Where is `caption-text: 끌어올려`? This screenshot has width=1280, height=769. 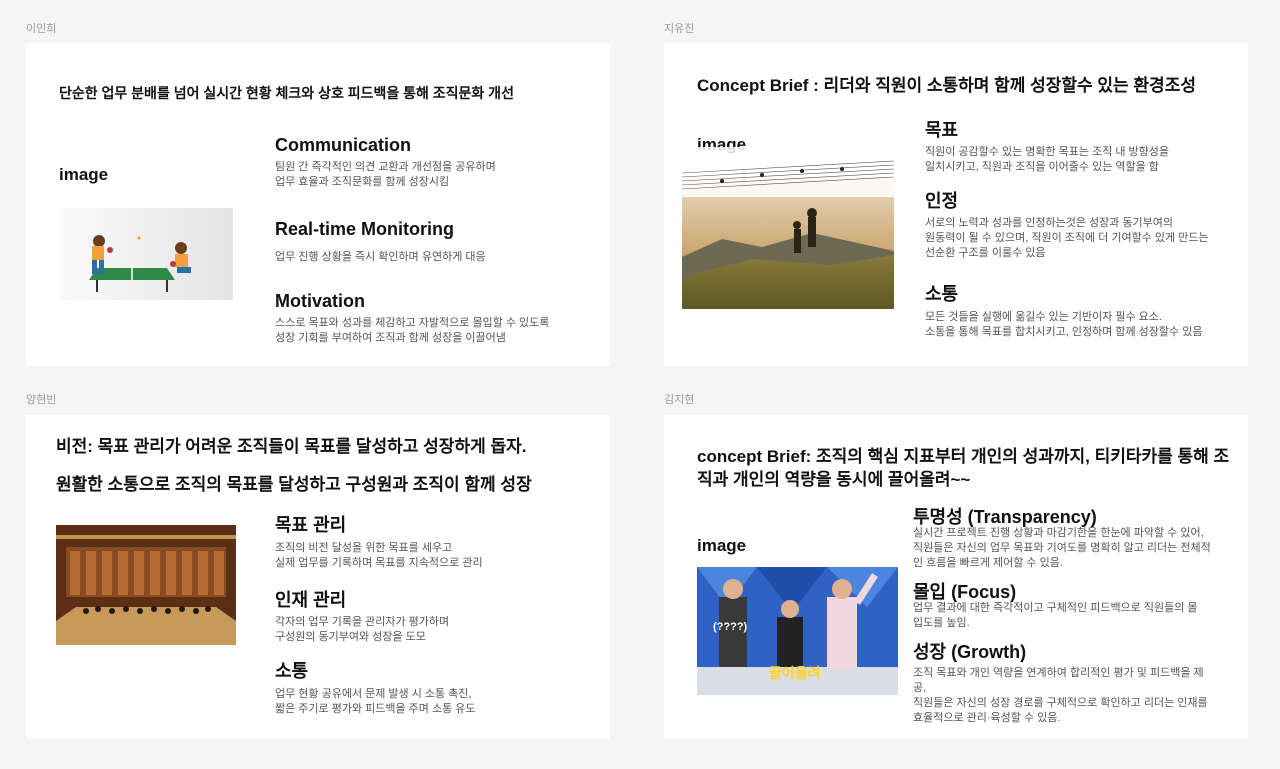
caption-text: 끌어올려 is located at coordinates (795, 673).